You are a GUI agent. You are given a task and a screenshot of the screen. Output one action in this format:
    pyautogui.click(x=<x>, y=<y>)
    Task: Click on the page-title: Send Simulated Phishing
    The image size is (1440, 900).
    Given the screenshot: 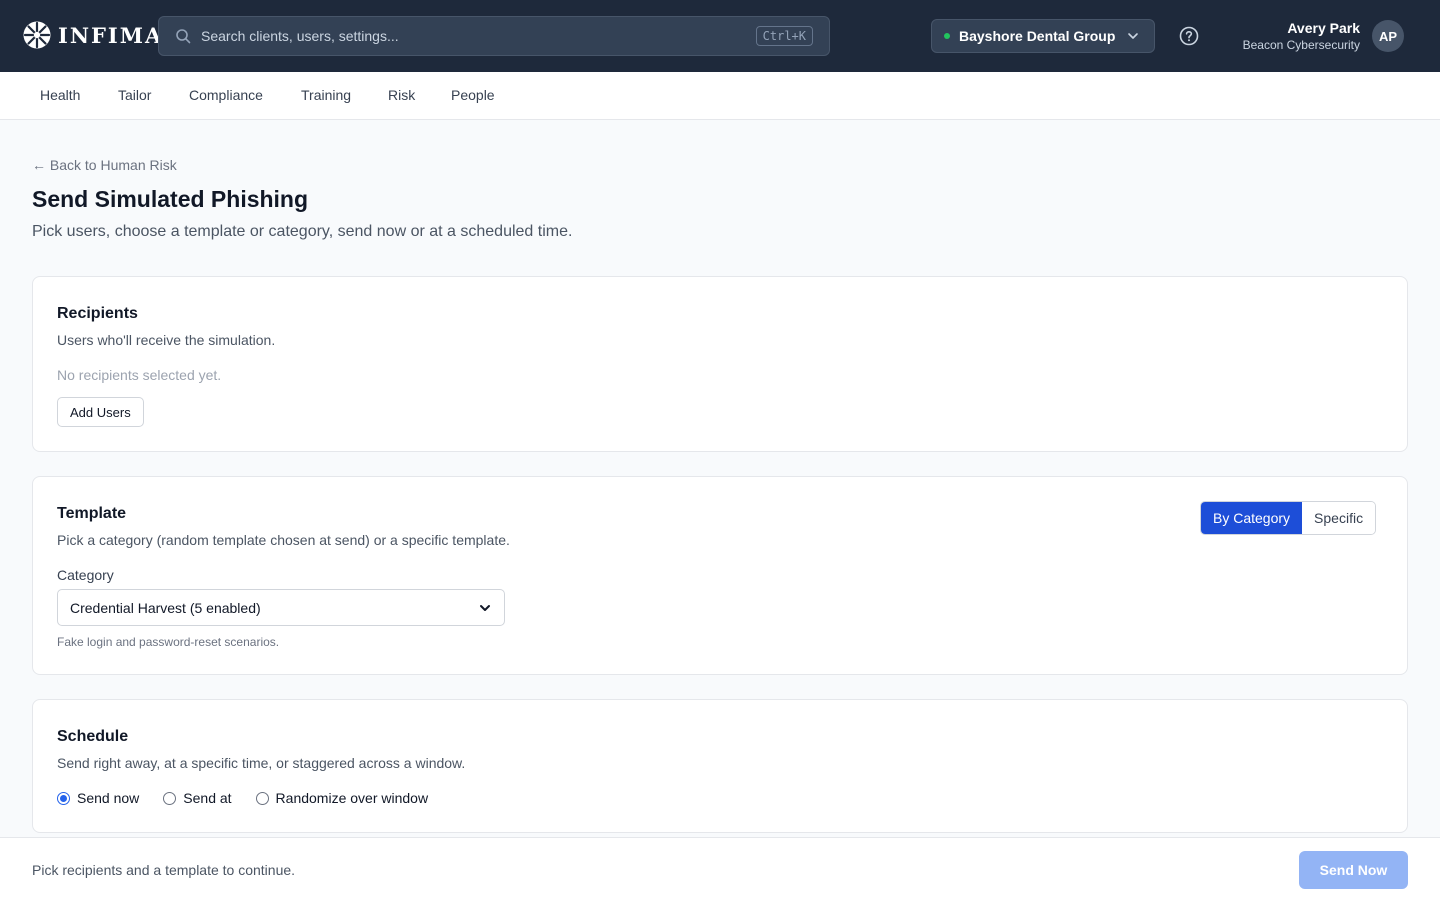 What is the action you would take?
    pyautogui.click(x=170, y=199)
    